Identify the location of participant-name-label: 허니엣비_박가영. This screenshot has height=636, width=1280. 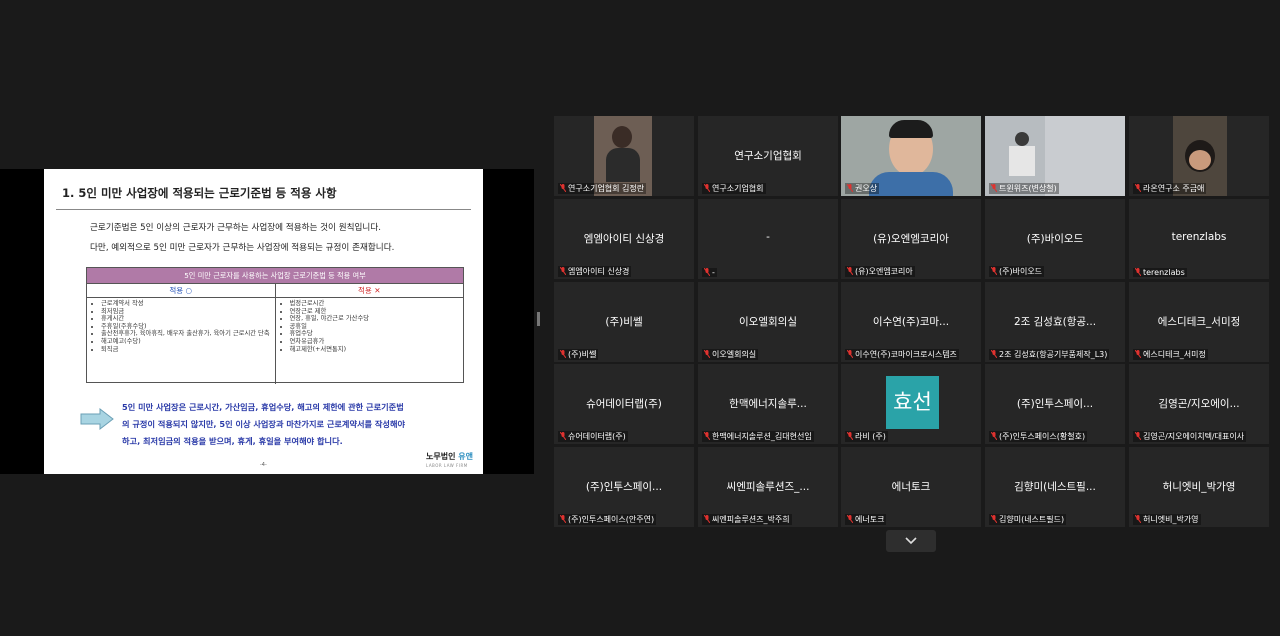
(1167, 519).